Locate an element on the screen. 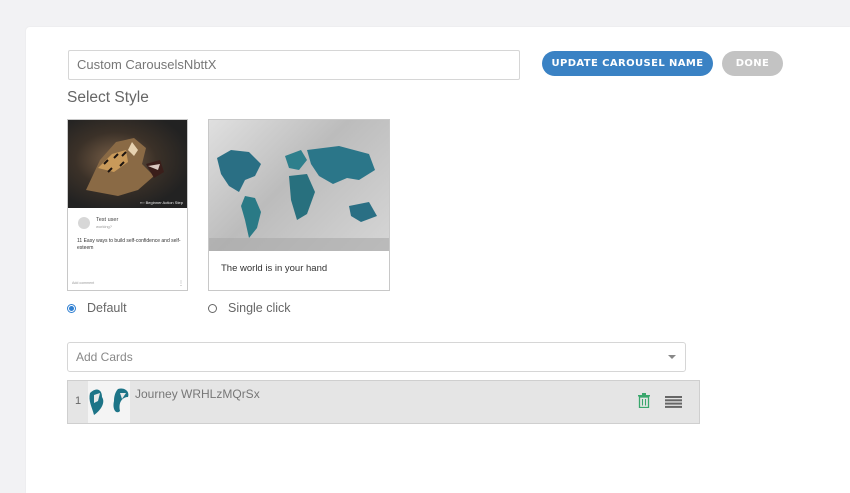 The image size is (850, 493). card-list-item: 1 Journey WRHLzMQrSx is located at coordinates (383, 402).